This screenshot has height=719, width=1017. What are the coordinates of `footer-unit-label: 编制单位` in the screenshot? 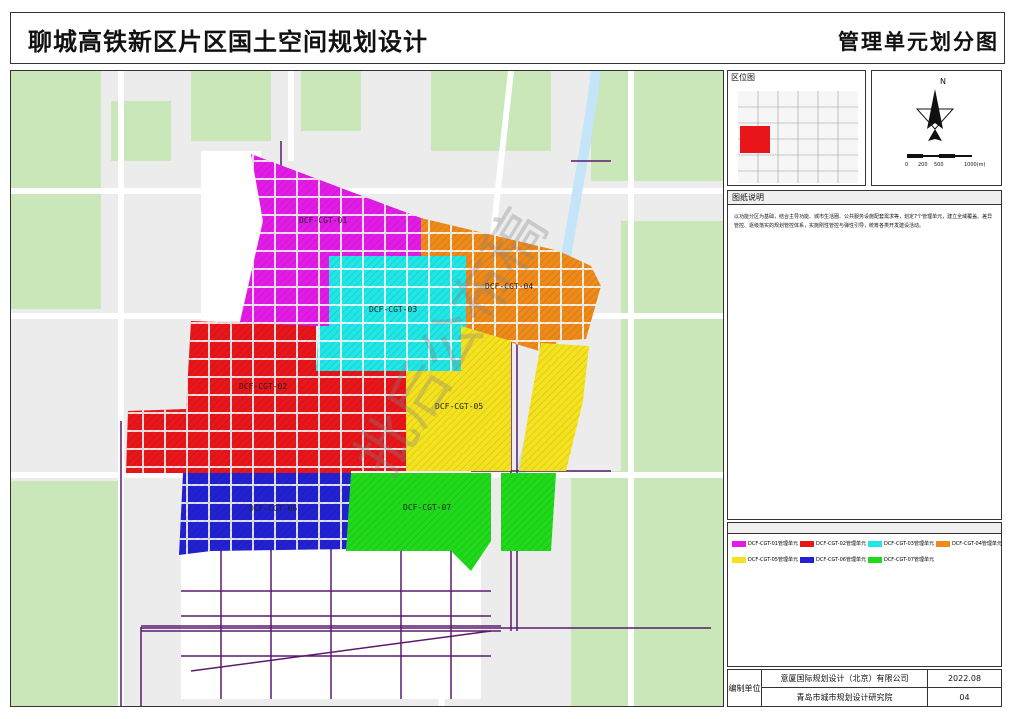 It's located at (745, 688).